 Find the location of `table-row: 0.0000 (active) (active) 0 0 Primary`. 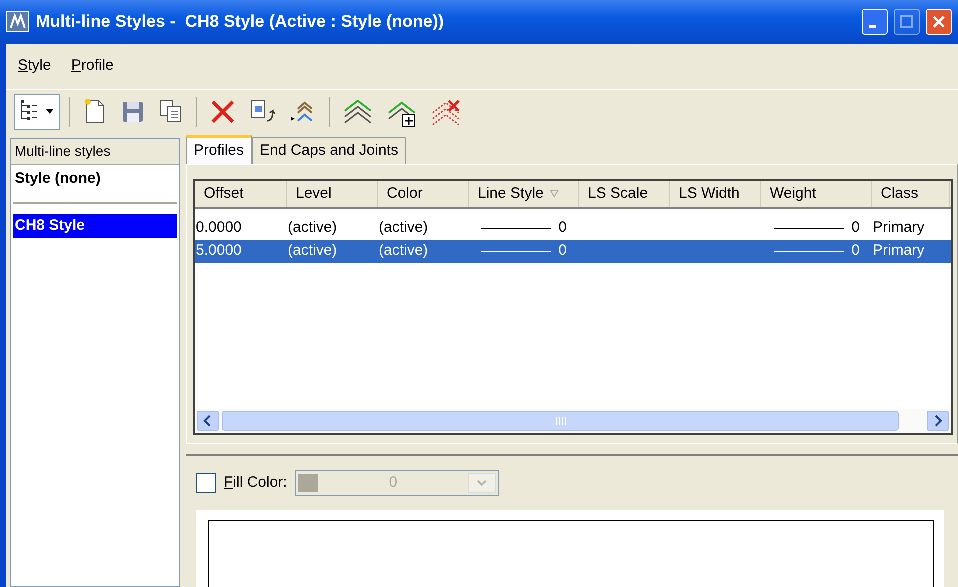

table-row: 0.0000 (active) (active) 0 0 Primary is located at coordinates (573, 228).